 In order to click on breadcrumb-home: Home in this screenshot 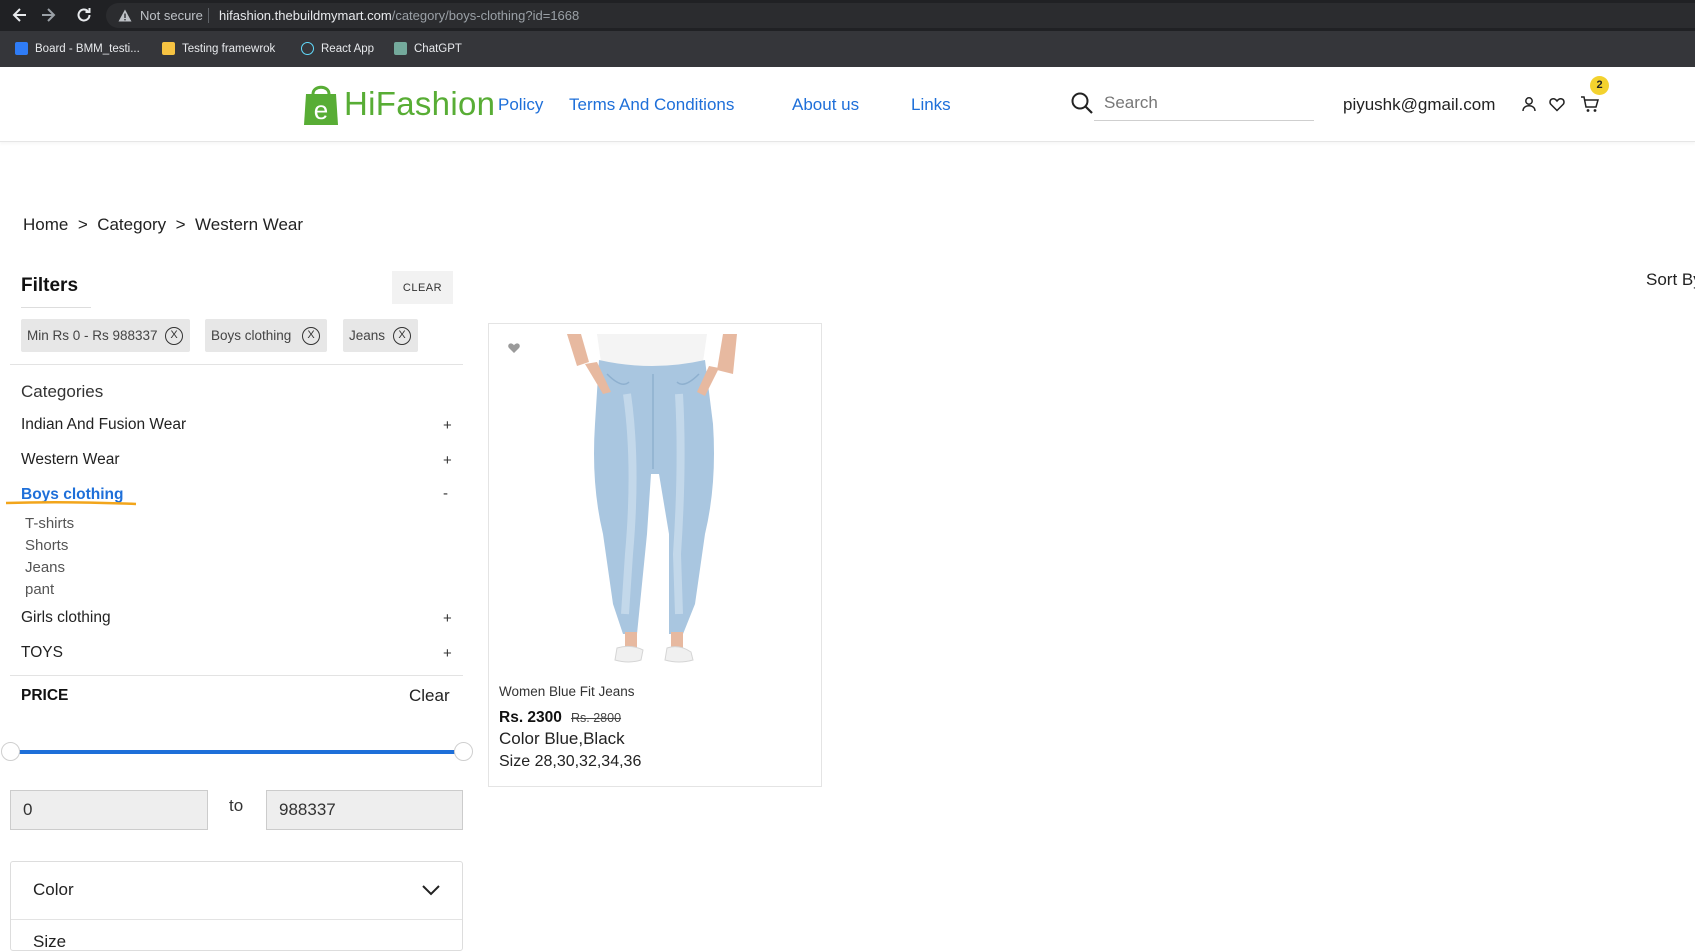, I will do `click(45, 225)`.